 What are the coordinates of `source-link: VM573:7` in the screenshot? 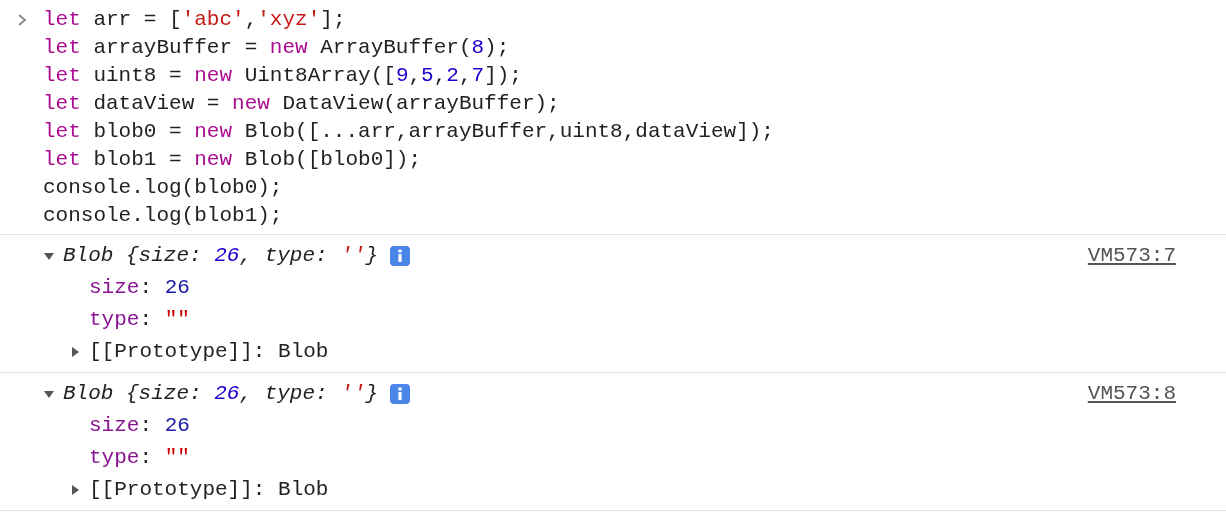 It's located at (1131, 256).